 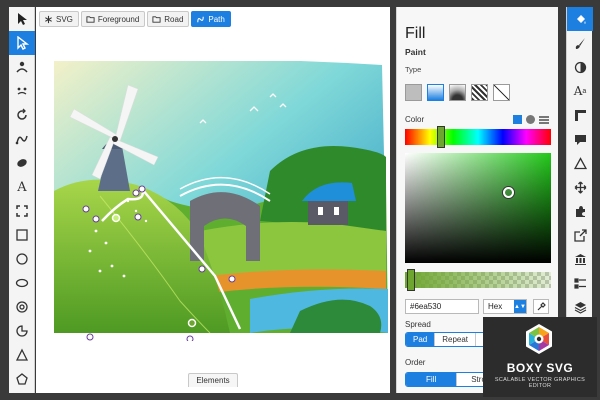 What do you see at coordinates (580, 163) in the screenshot?
I see `triangle-outline-icon` at bounding box center [580, 163].